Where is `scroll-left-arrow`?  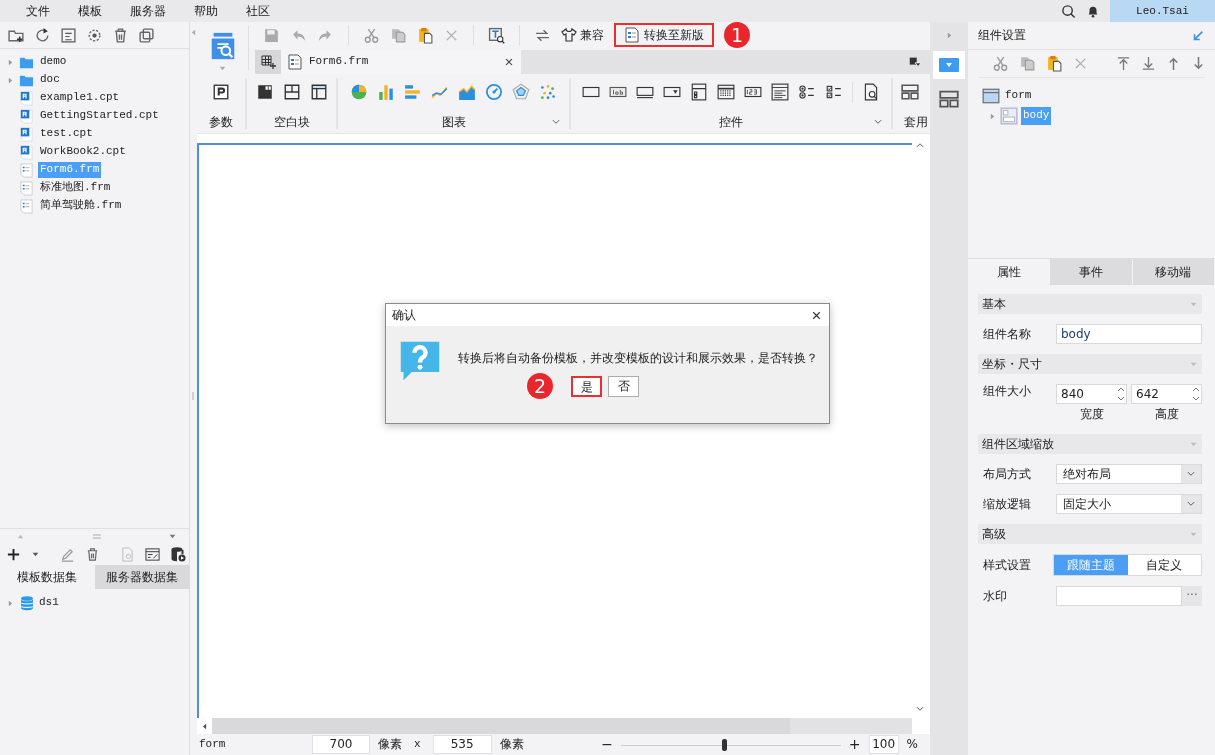
scroll-left-arrow is located at coordinates (204, 726).